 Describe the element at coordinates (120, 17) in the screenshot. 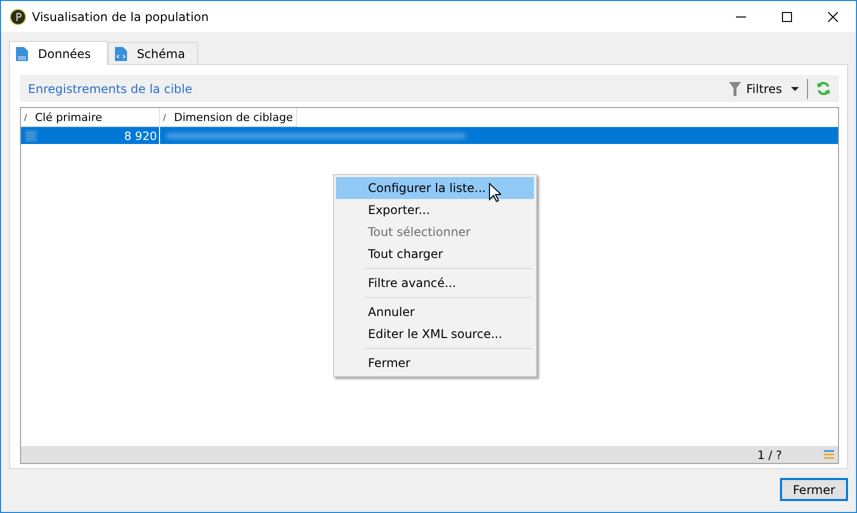

I see `window-title: Visualisation de la population` at that location.